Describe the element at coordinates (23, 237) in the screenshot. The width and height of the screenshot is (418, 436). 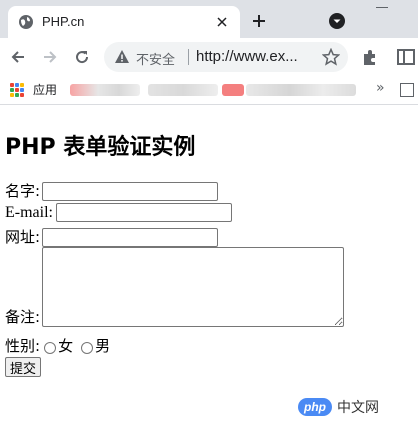
I see `website-label: 网址:` at that location.